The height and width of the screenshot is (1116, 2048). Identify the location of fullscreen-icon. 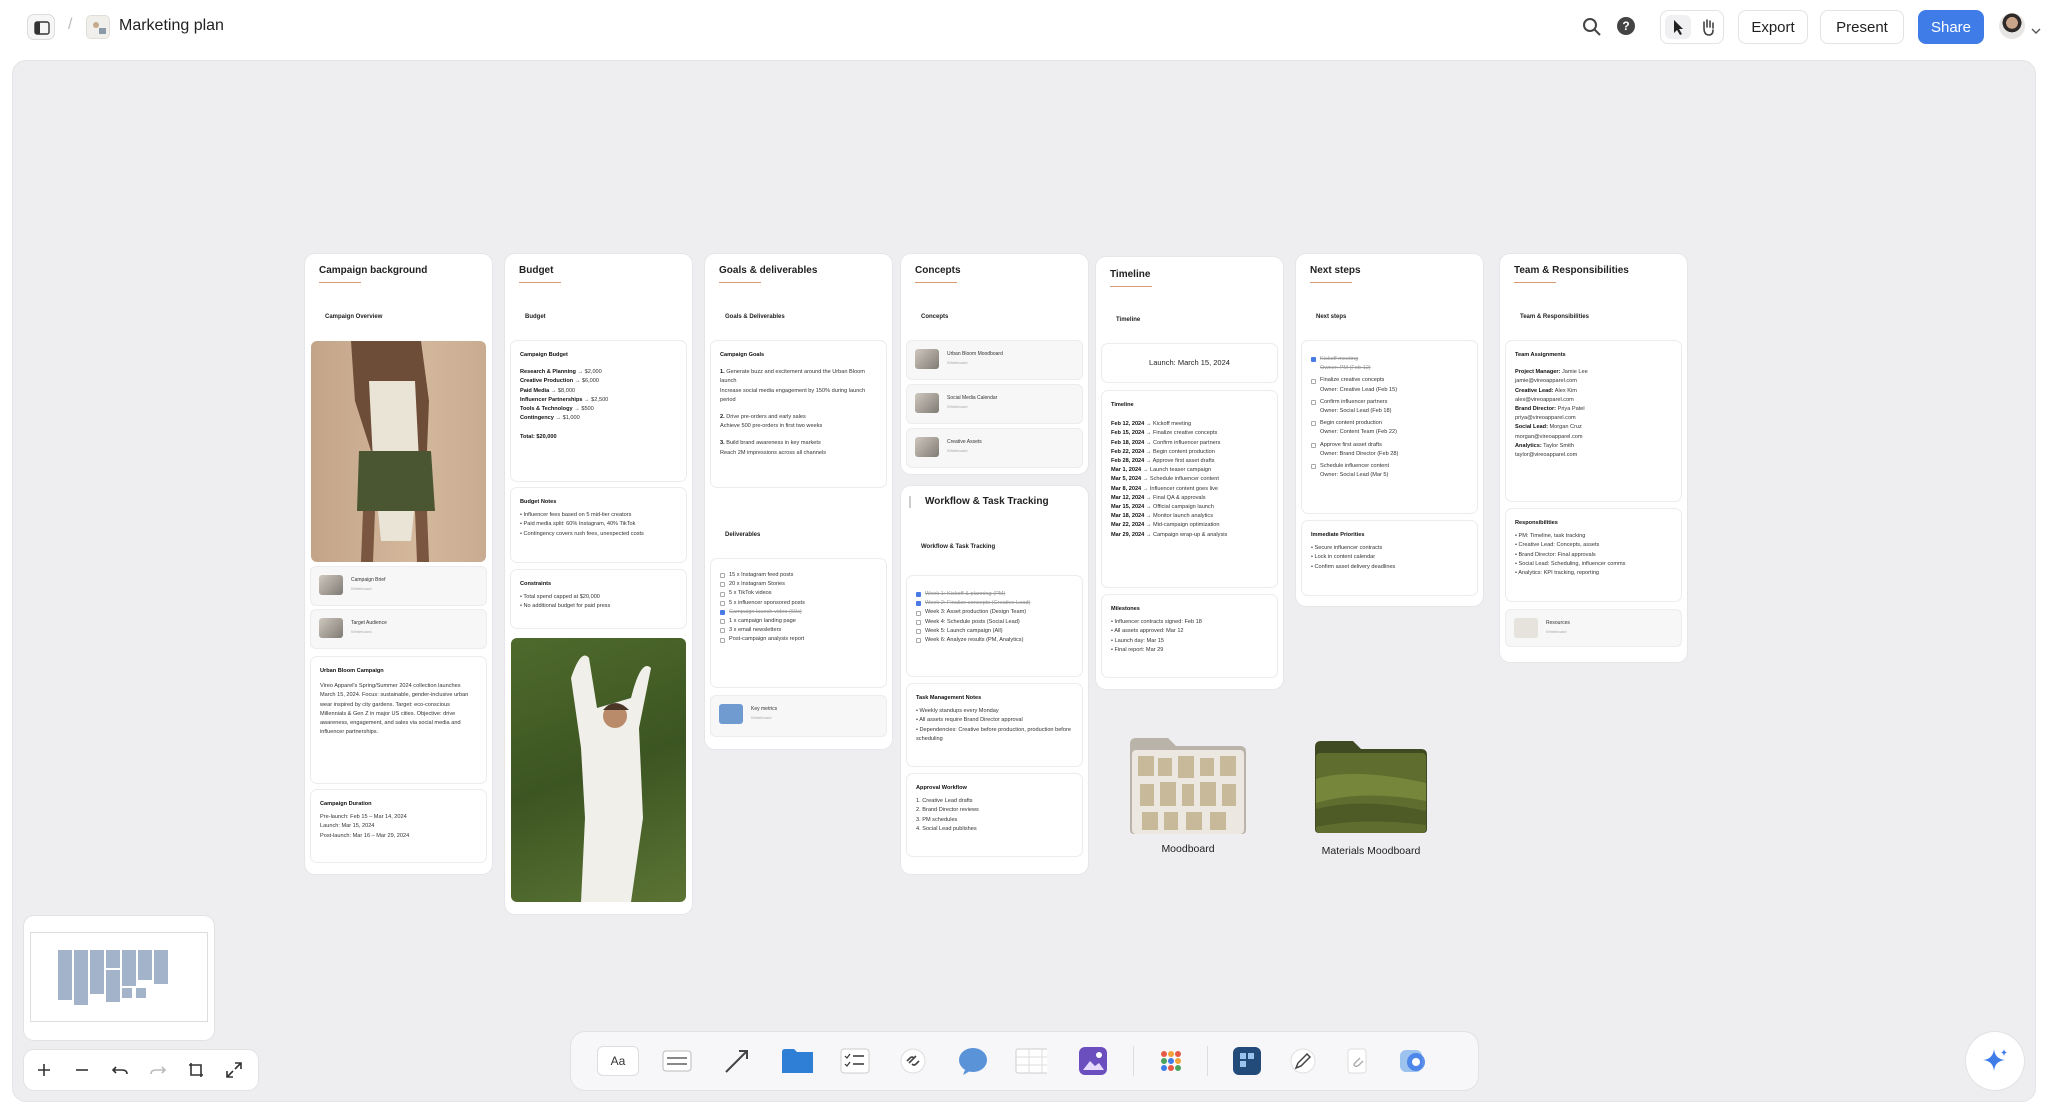
(234, 1072).